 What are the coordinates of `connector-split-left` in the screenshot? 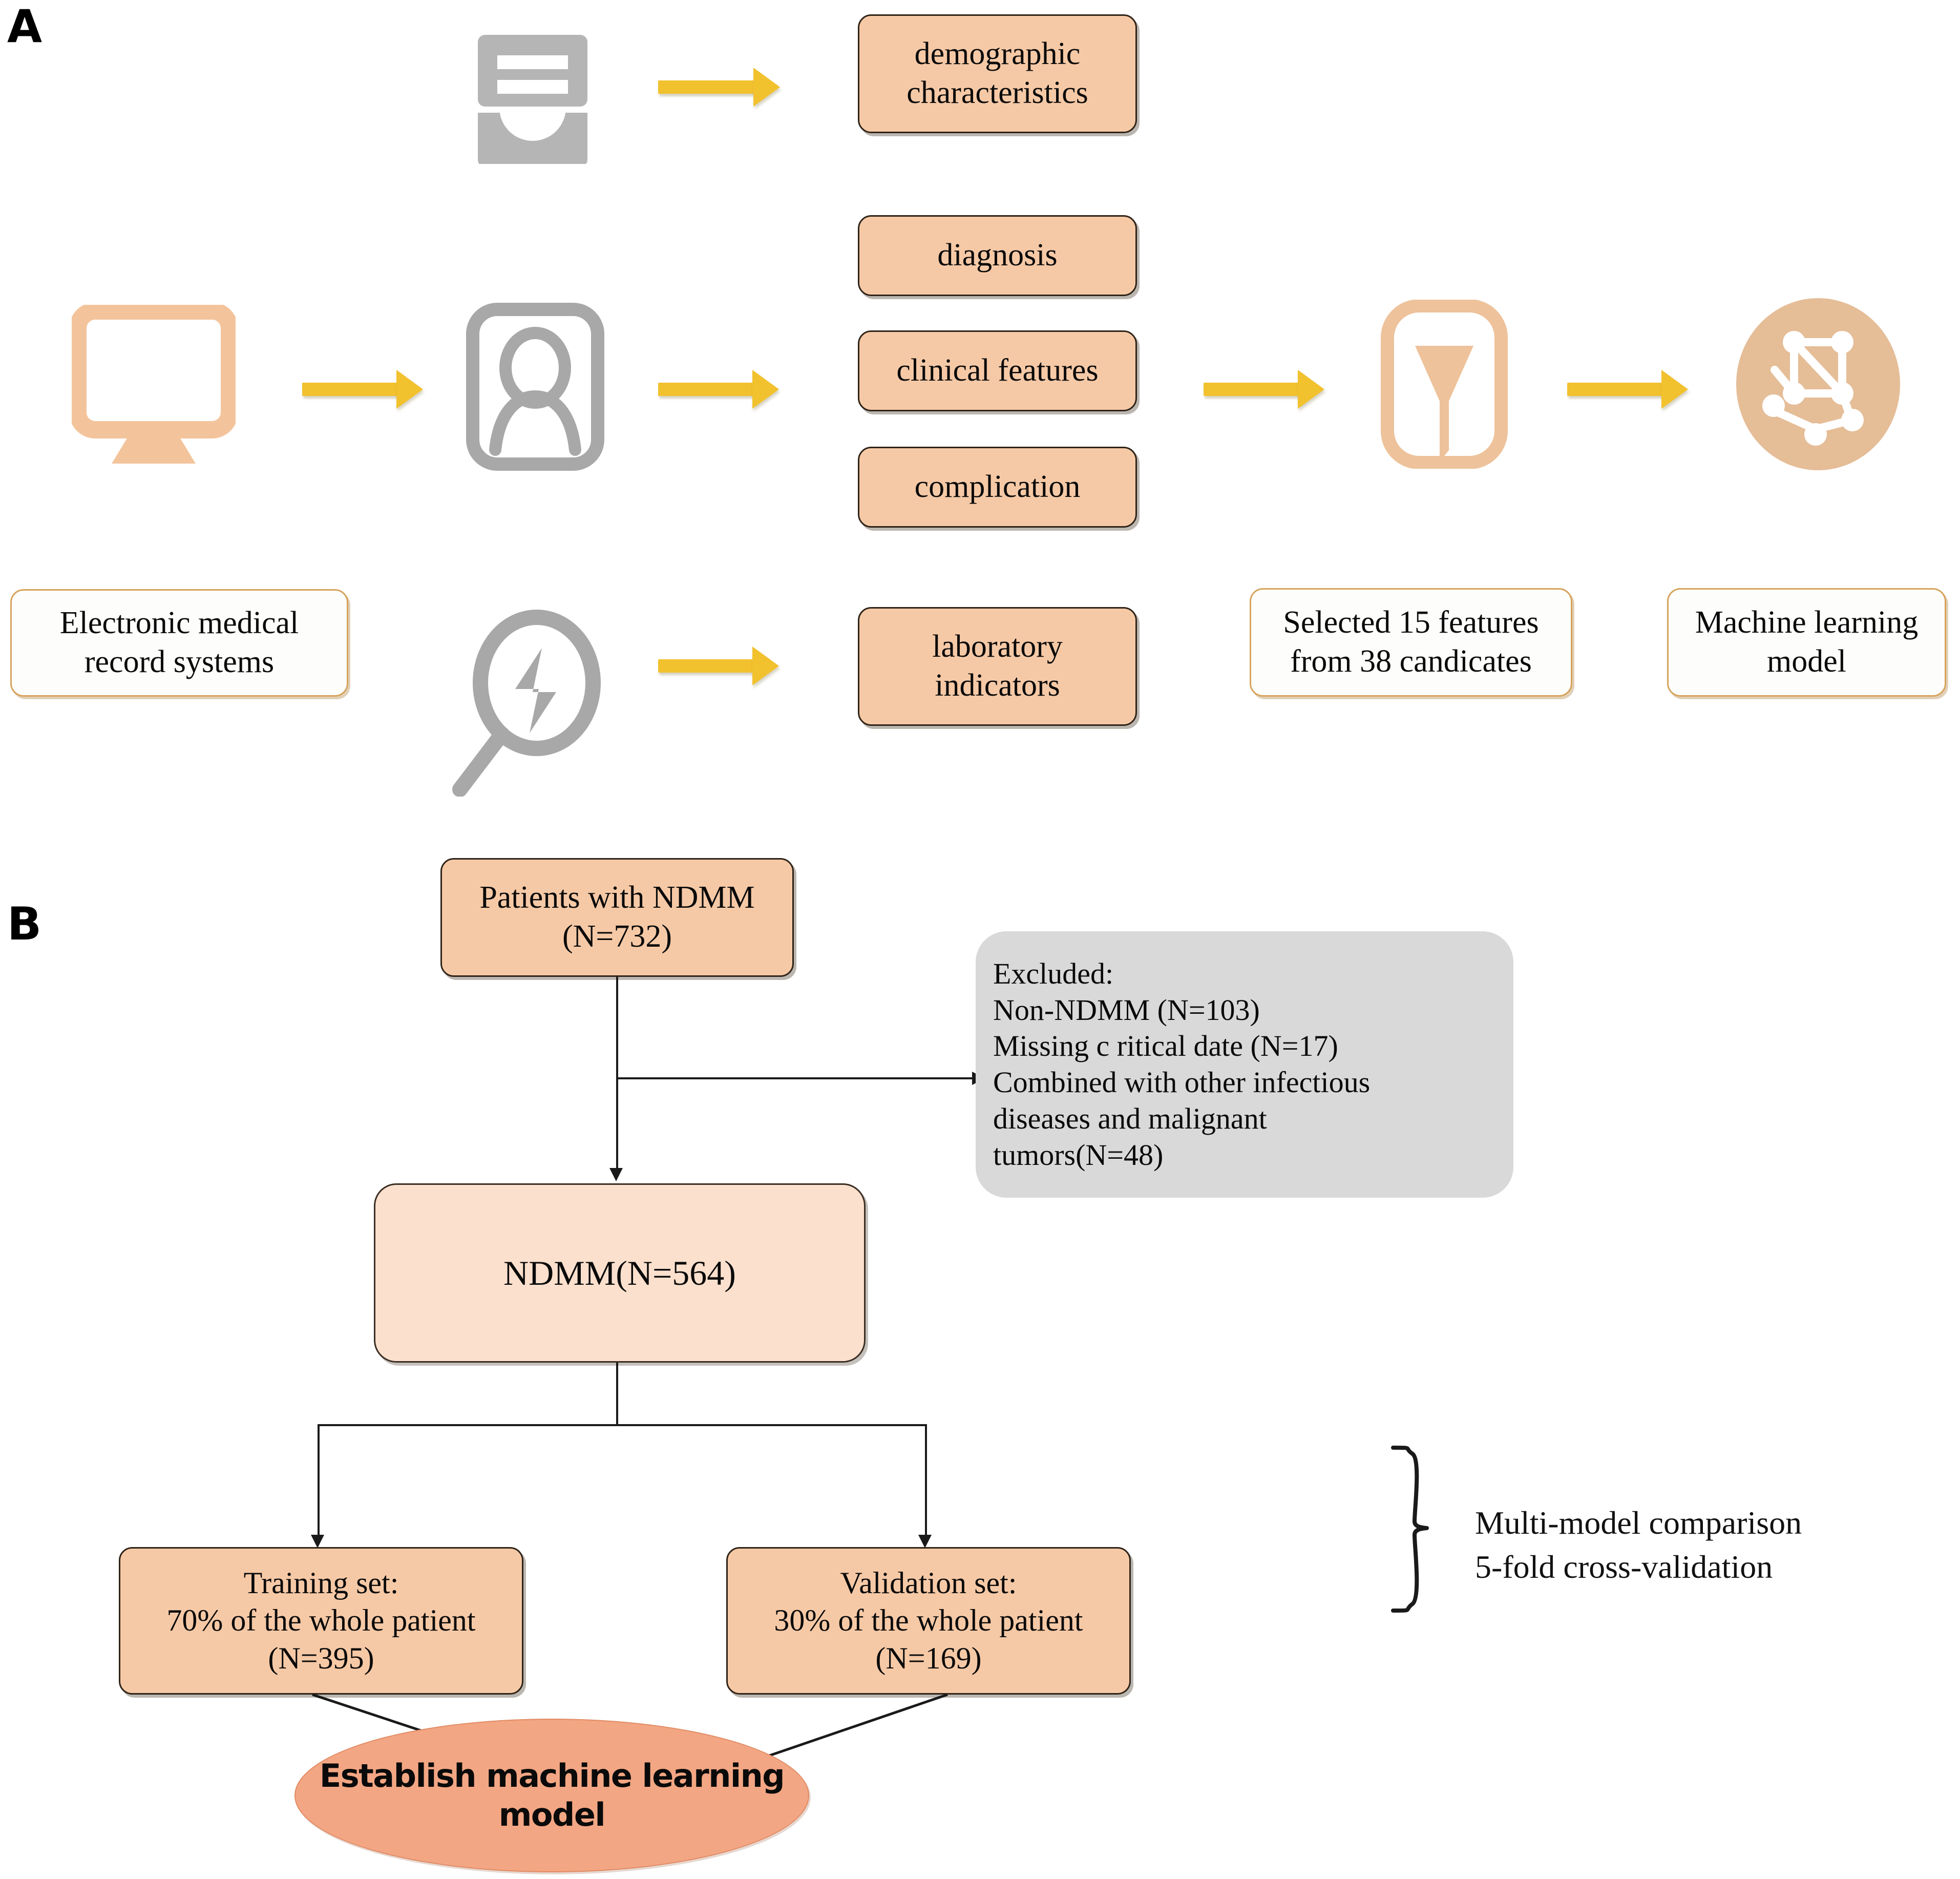 It's located at (319, 1483).